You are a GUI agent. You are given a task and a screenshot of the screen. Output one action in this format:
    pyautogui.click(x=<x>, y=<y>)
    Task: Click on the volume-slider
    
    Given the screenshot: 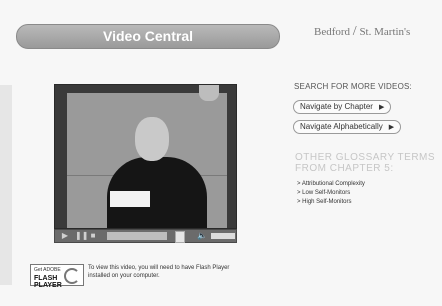 What is the action you would take?
    pyautogui.click(x=223, y=236)
    